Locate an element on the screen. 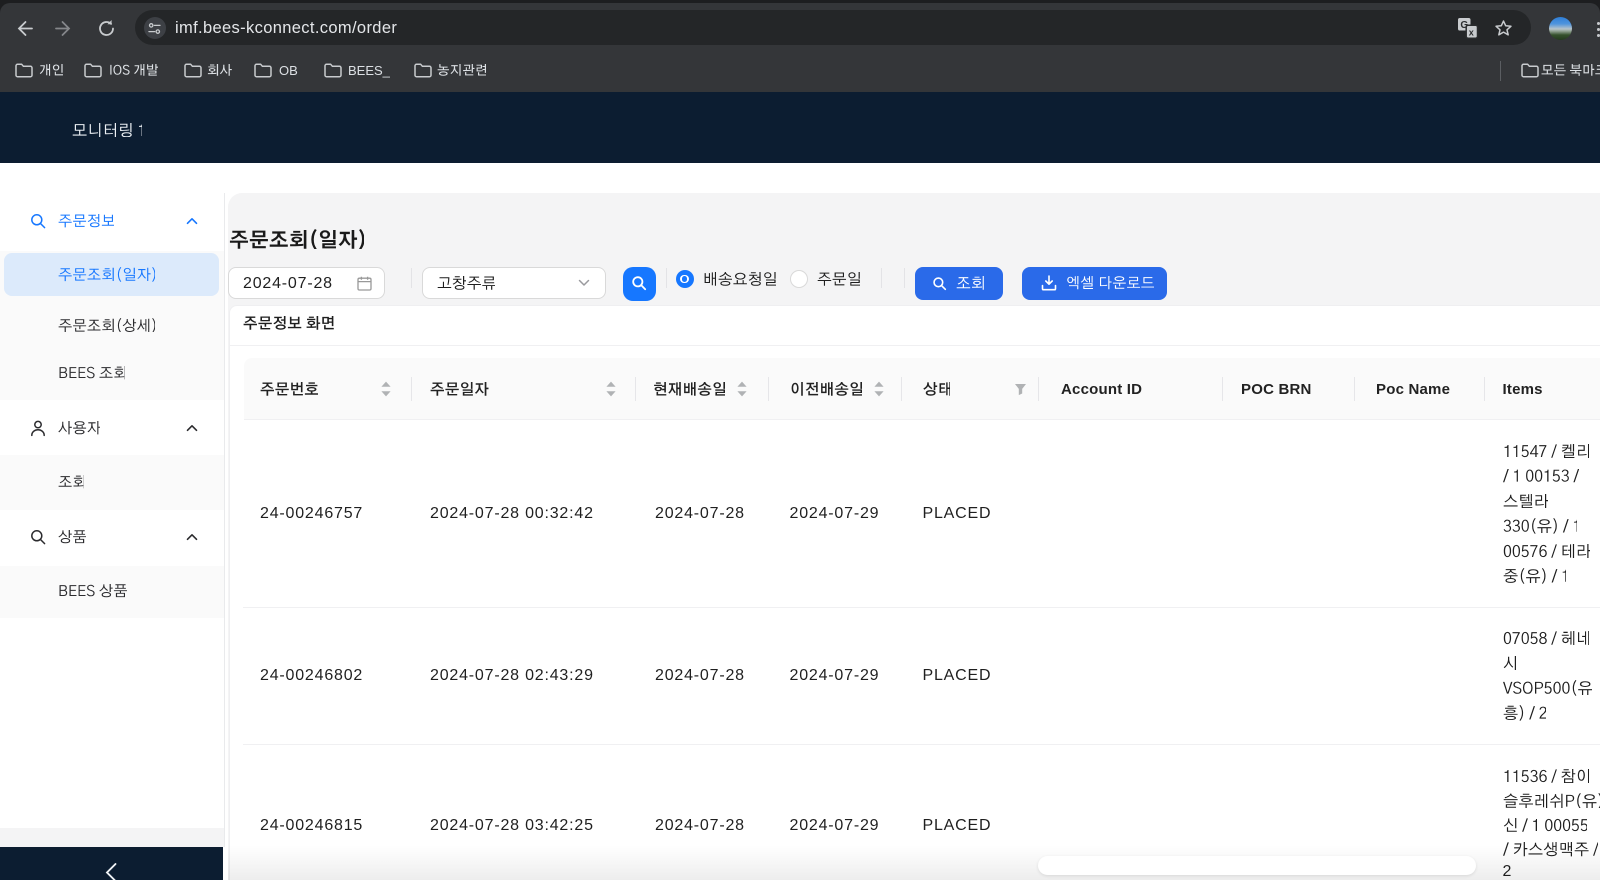  svg-text: x is located at coordinates (1471, 32).